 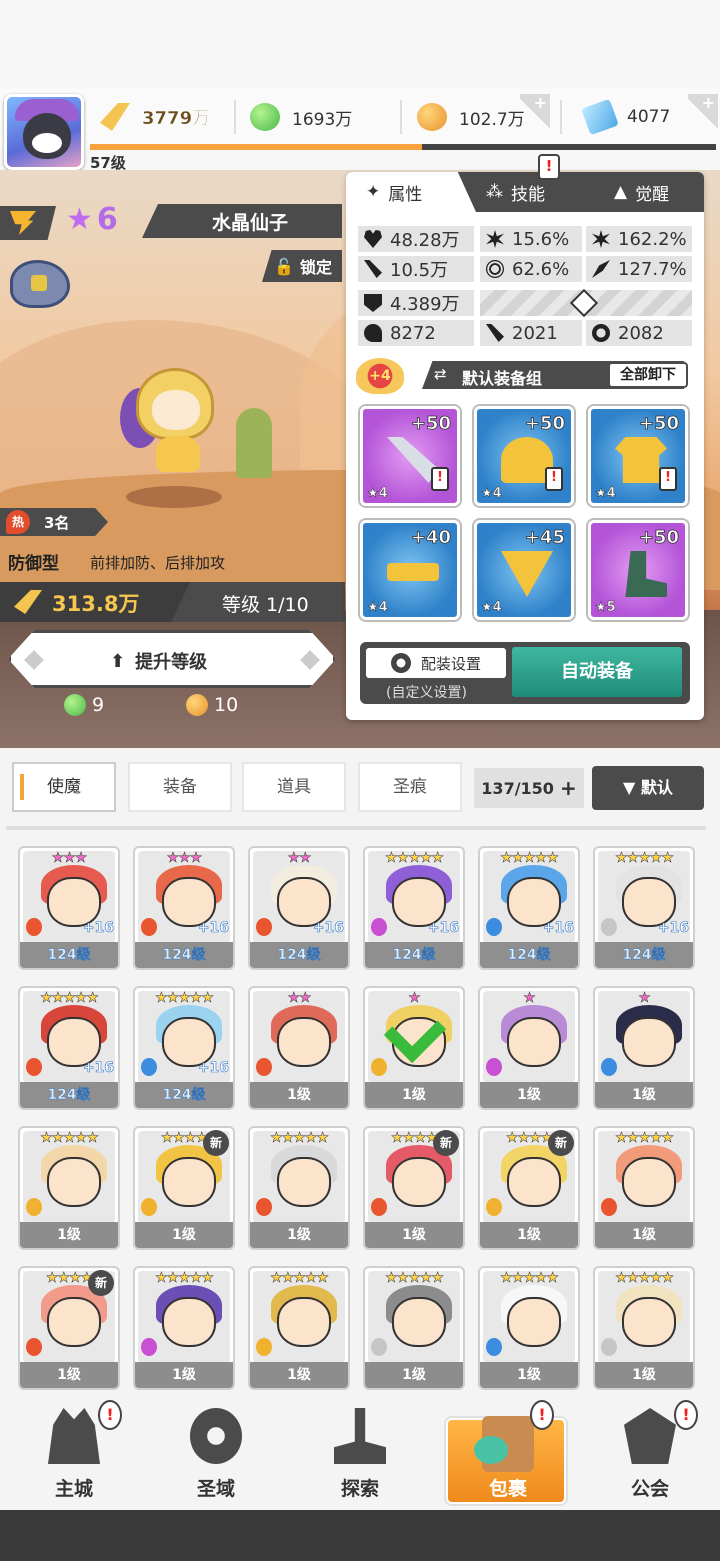 What do you see at coordinates (294, 787) in the screenshot?
I see `tab-items: 道具` at bounding box center [294, 787].